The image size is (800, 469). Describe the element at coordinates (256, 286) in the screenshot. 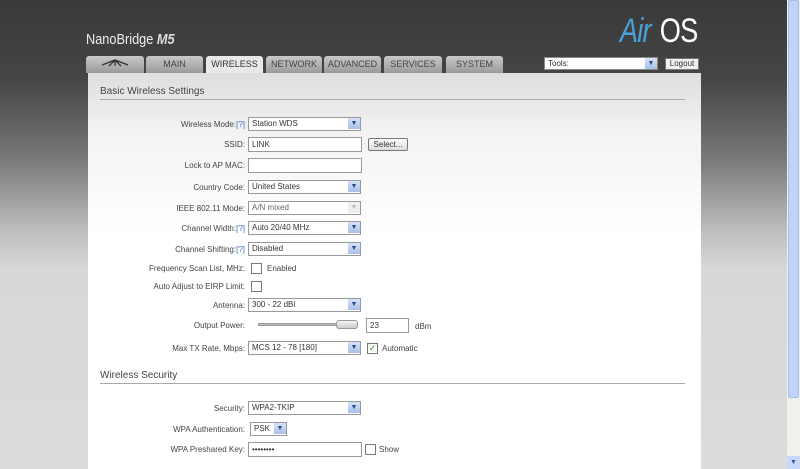

I see `eirp-checkbox` at that location.